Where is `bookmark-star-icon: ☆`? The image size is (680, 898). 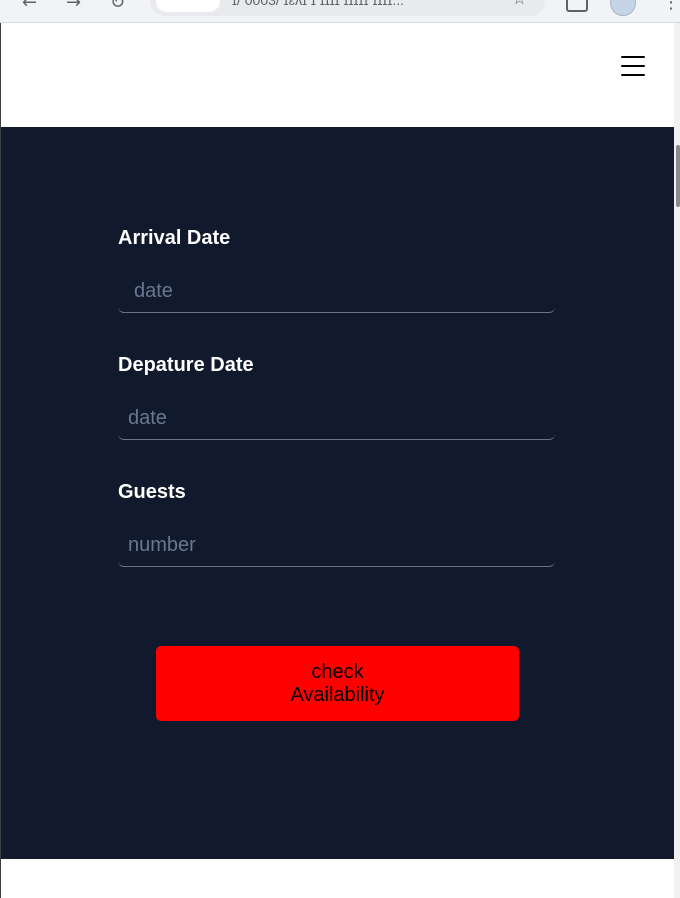 bookmark-star-icon: ☆ is located at coordinates (519, 4).